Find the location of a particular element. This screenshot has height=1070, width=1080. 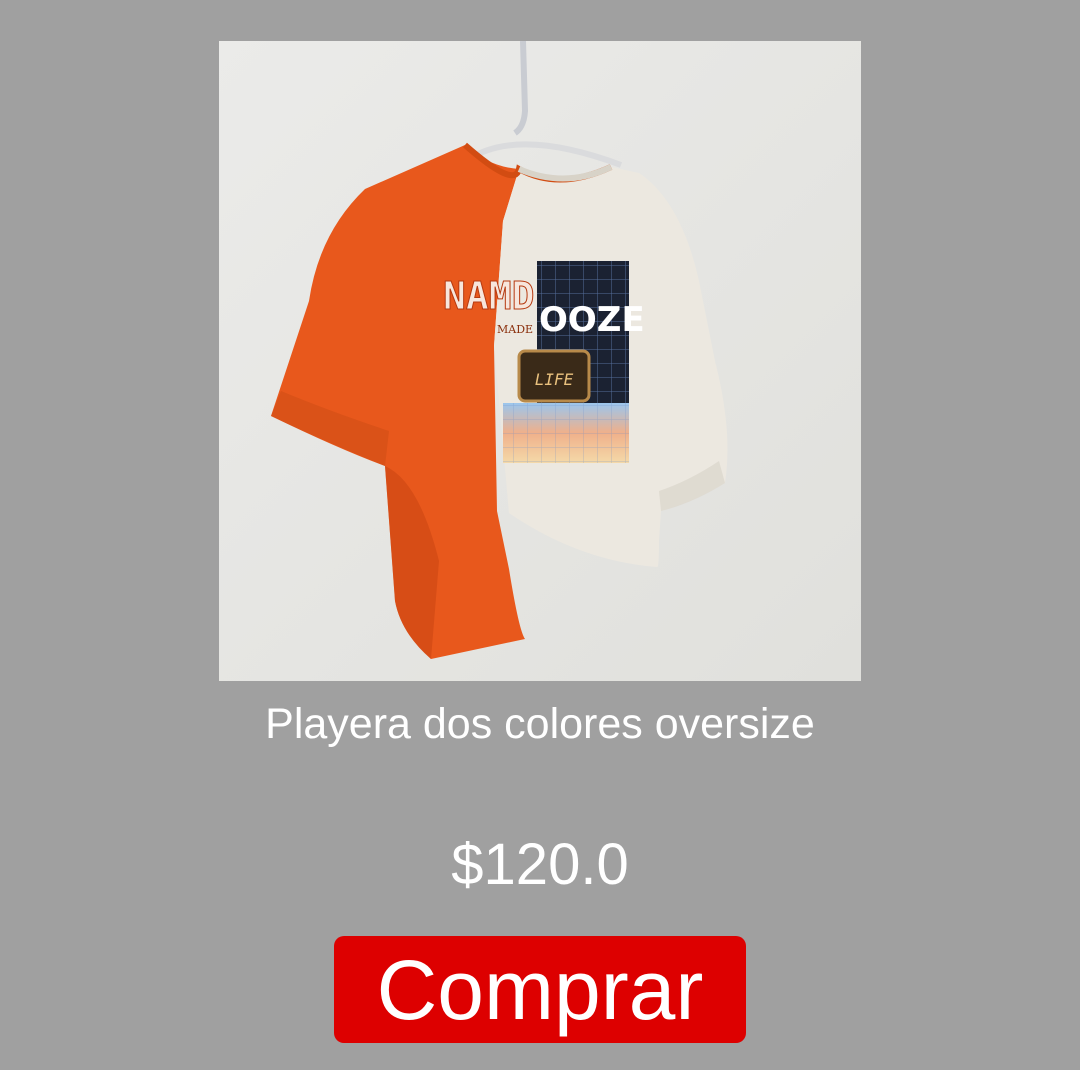

print-screen-text: LIFE is located at coordinates (554, 379).